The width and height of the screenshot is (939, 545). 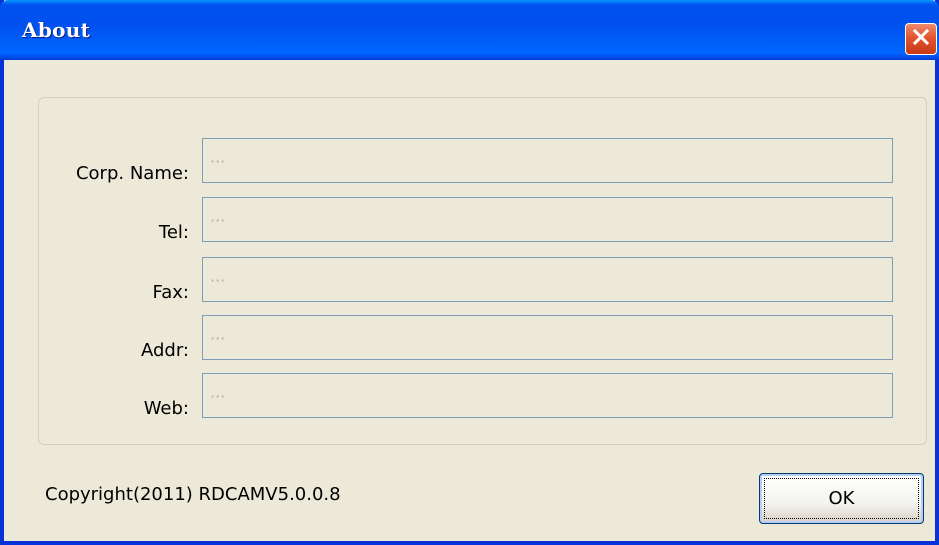 What do you see at coordinates (165, 350) in the screenshot?
I see `addr-label: Addr:` at bounding box center [165, 350].